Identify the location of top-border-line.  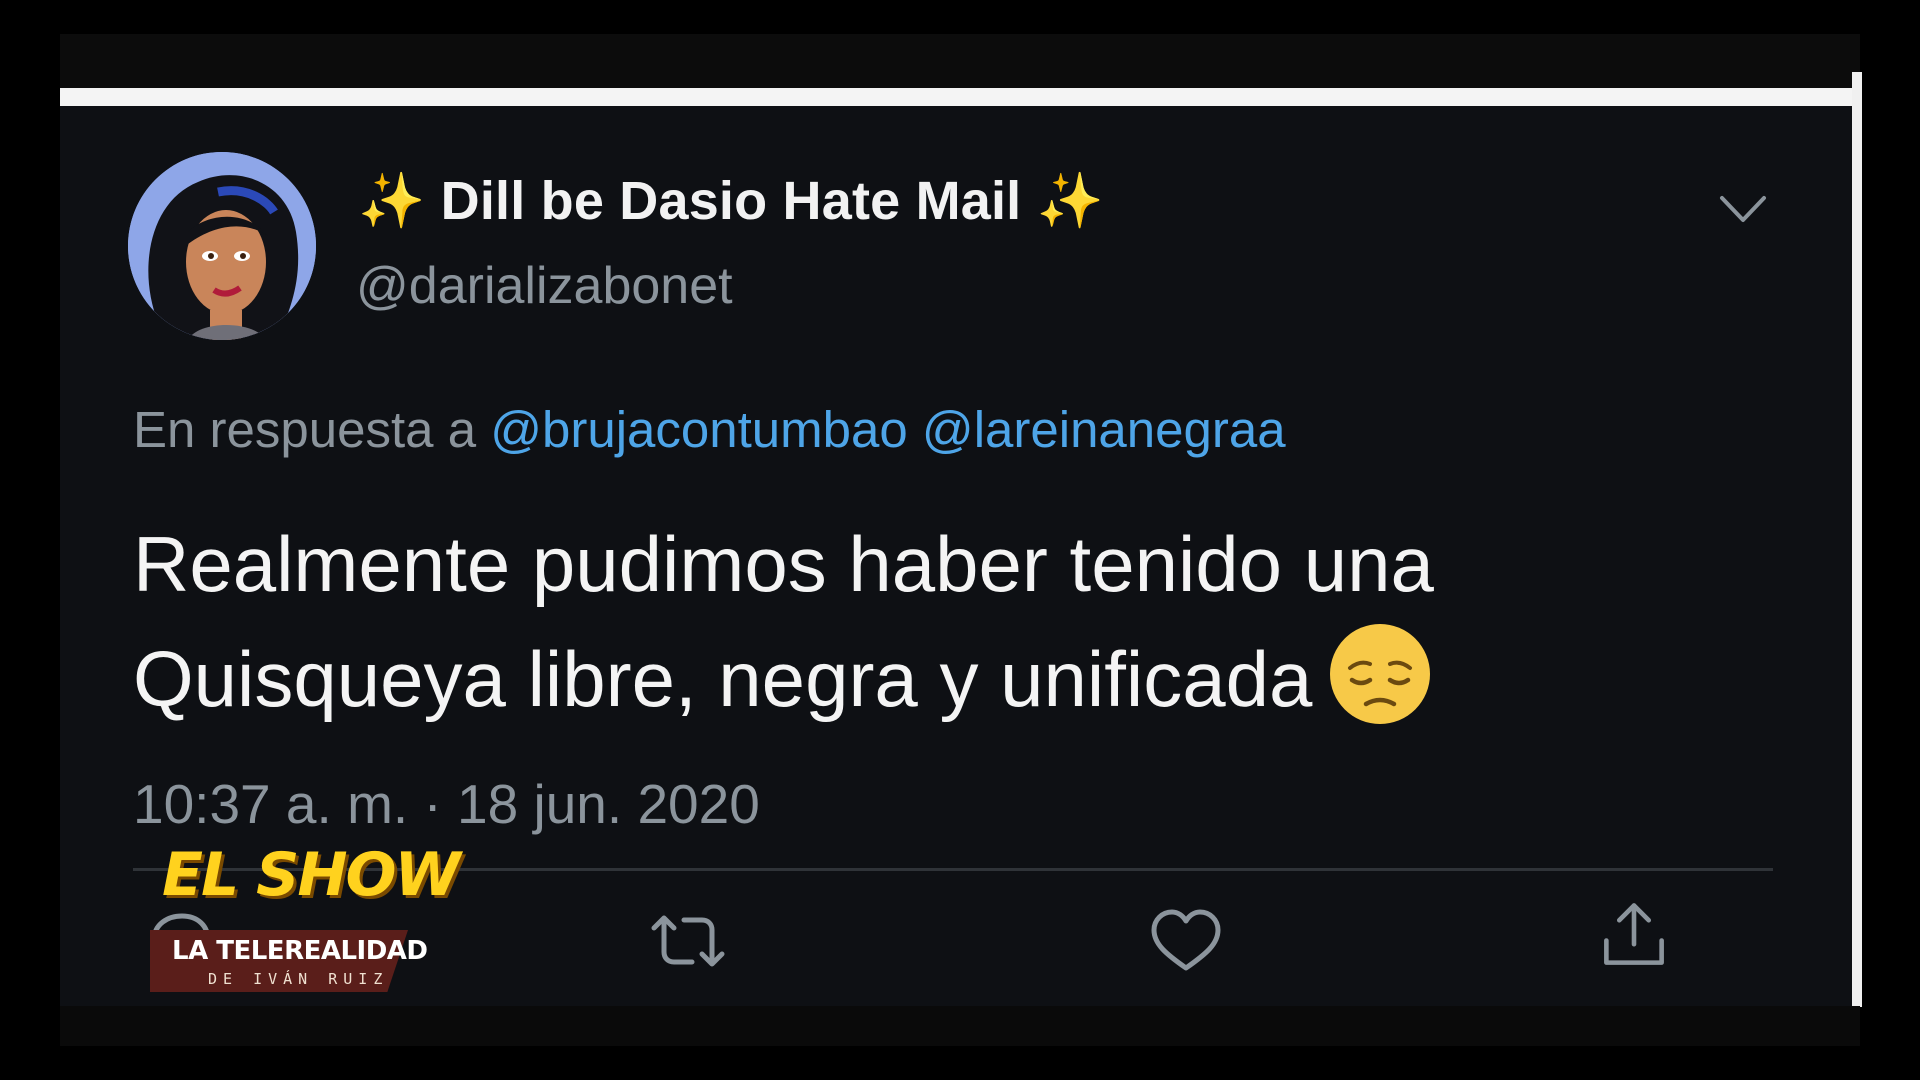
(960, 97).